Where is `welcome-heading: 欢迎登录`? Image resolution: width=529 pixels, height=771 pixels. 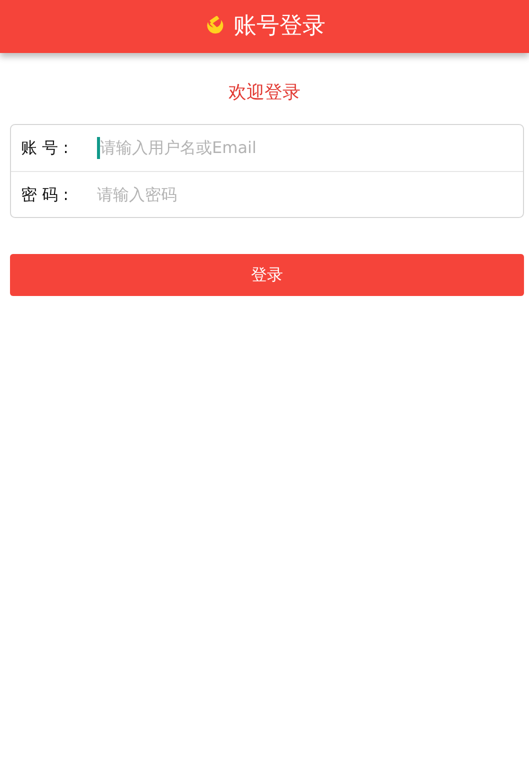
welcome-heading: 欢迎登录 is located at coordinates (265, 93).